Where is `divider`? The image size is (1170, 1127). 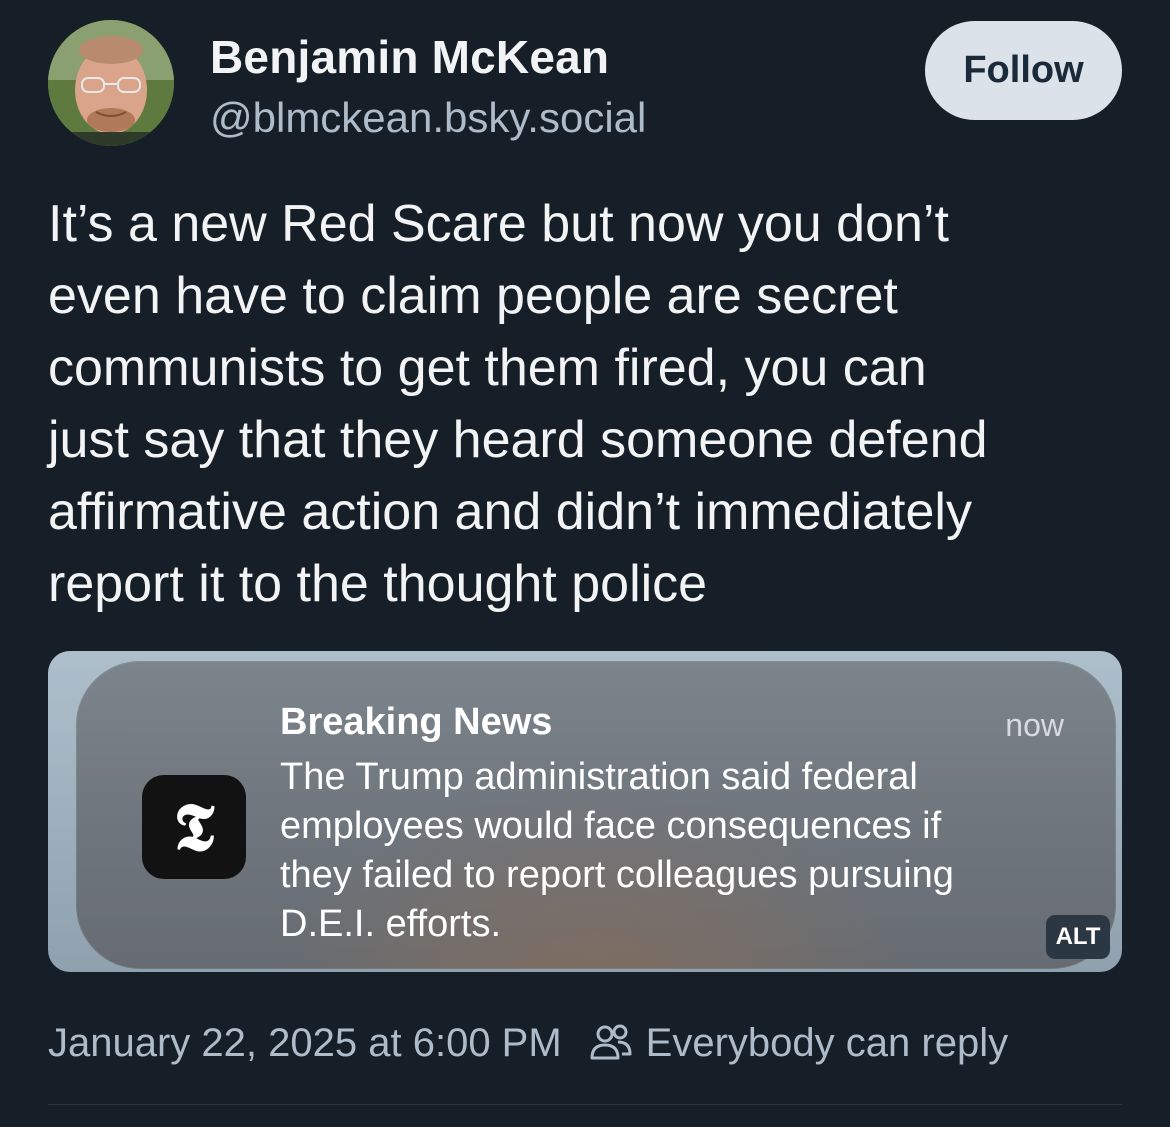
divider is located at coordinates (585, 1104).